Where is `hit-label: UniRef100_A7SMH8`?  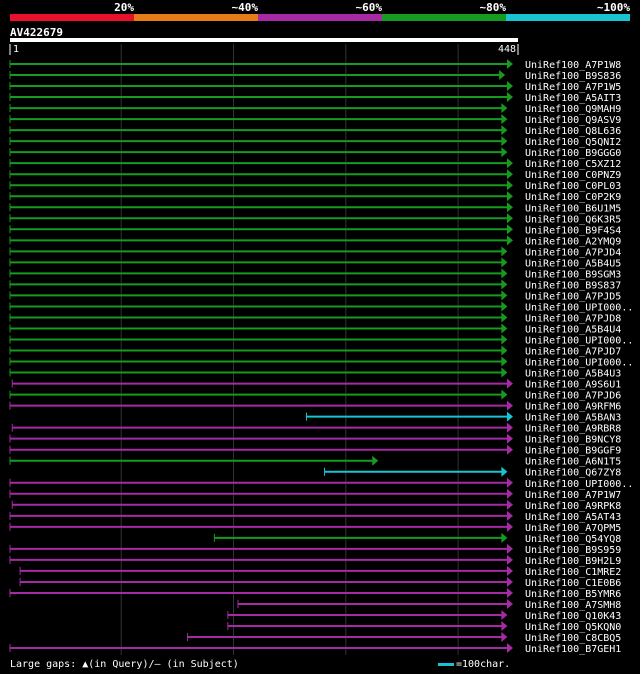
hit-label: UniRef100_A7SMH8 is located at coordinates (573, 605).